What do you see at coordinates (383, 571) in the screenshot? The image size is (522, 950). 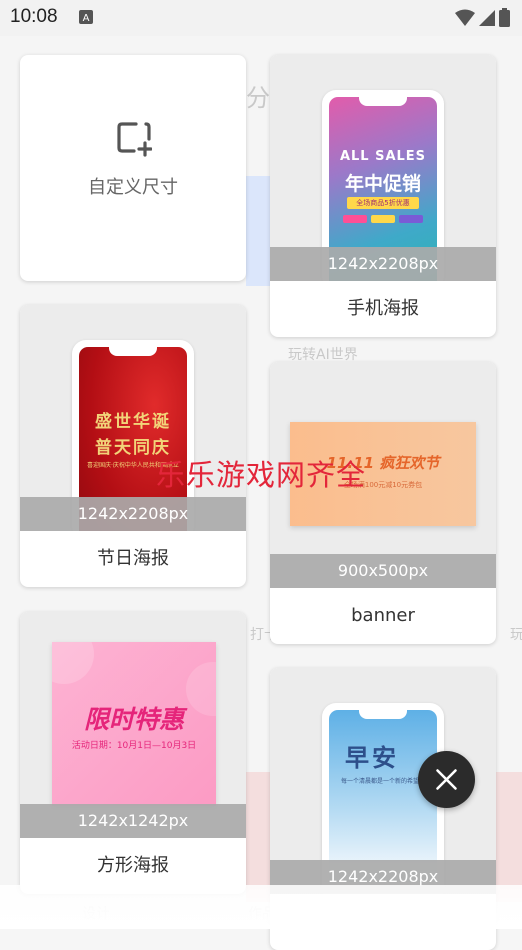 I see `banner-size: 900x500px` at bounding box center [383, 571].